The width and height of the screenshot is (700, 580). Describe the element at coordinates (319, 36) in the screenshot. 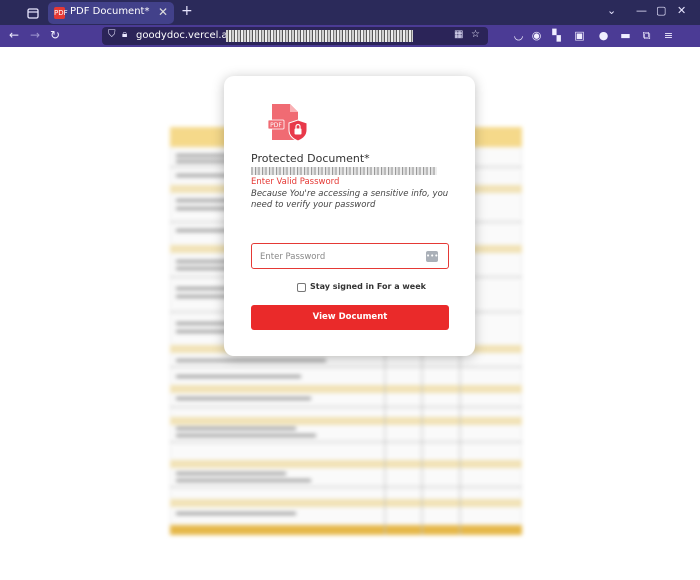

I see `url-redacted-path` at that location.